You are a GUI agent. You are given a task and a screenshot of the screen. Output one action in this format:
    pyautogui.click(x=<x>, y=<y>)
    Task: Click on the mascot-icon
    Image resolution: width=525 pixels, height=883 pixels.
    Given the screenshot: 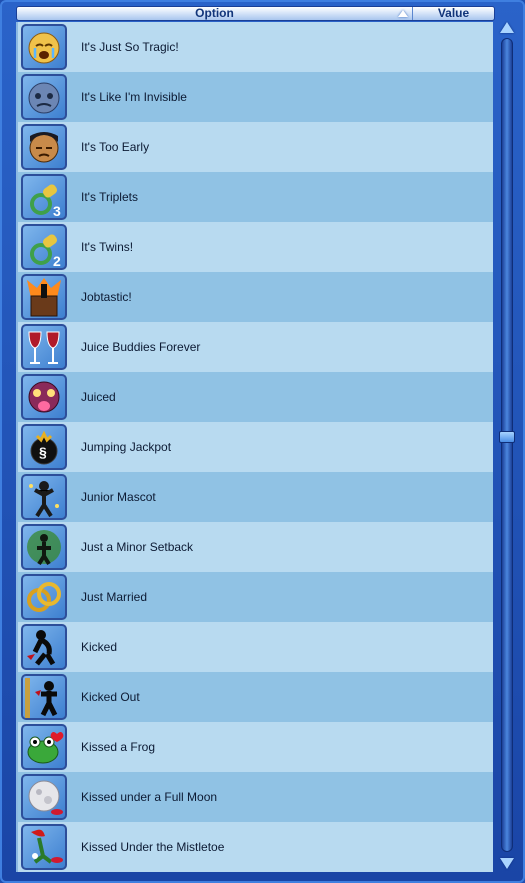 What is the action you would take?
    pyautogui.click(x=44, y=497)
    